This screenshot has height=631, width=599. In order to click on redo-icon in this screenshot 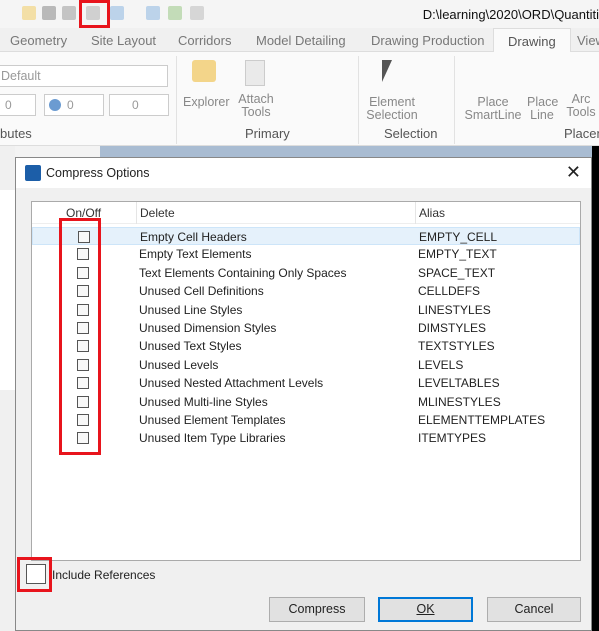, I will do `click(153, 13)`.